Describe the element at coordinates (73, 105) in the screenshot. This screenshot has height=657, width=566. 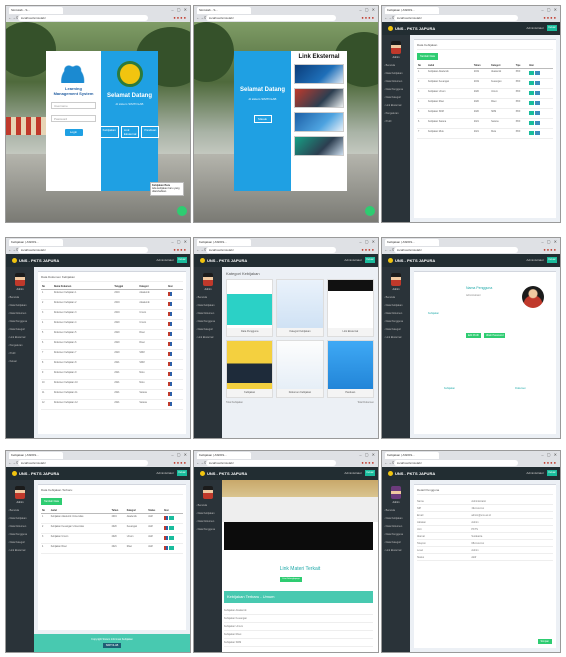
I see `username-field: Username` at that location.